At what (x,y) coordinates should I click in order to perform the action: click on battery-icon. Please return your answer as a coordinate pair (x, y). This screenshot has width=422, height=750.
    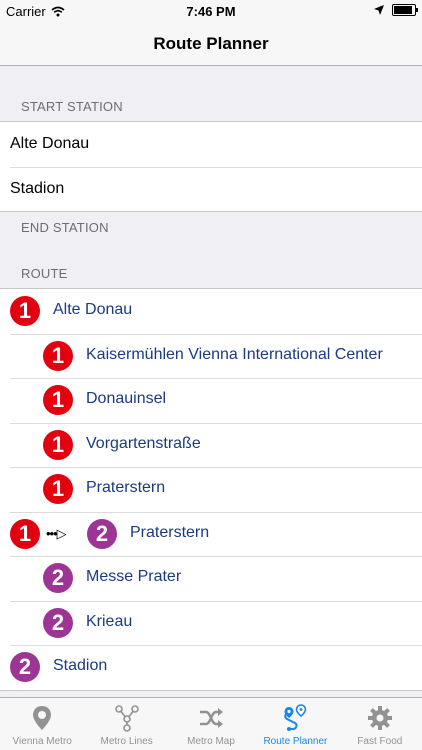
    Looking at the image, I should click on (405, 10).